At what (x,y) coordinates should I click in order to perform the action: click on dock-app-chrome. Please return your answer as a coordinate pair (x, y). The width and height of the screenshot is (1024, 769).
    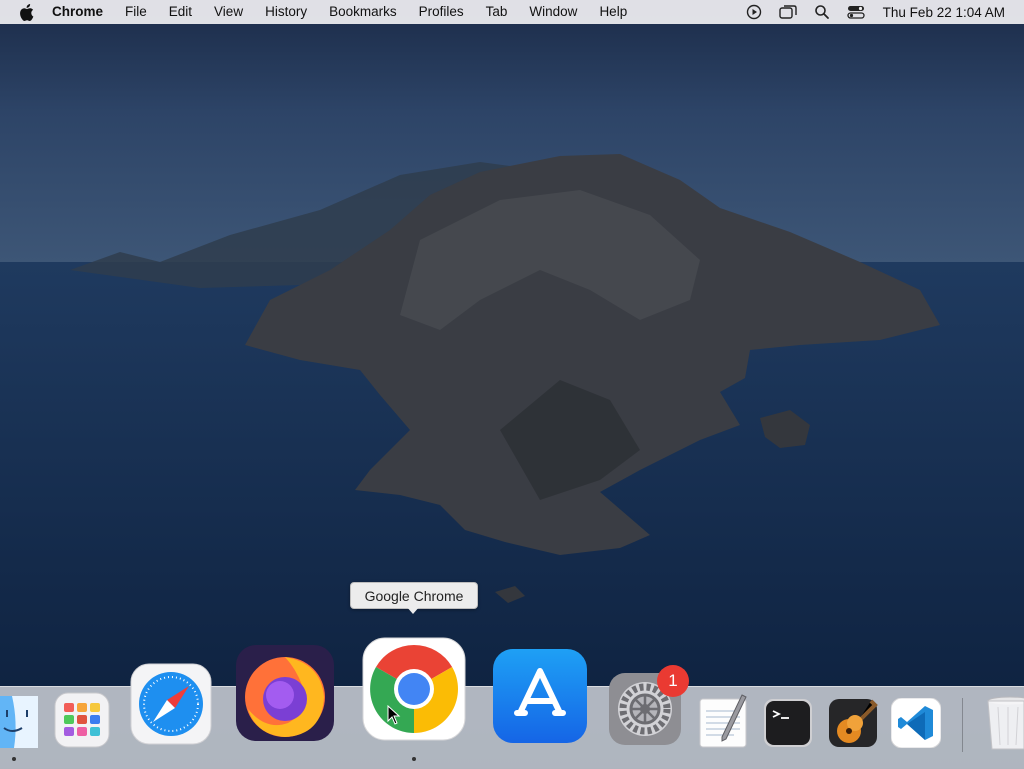
    Looking at the image, I should click on (414, 689).